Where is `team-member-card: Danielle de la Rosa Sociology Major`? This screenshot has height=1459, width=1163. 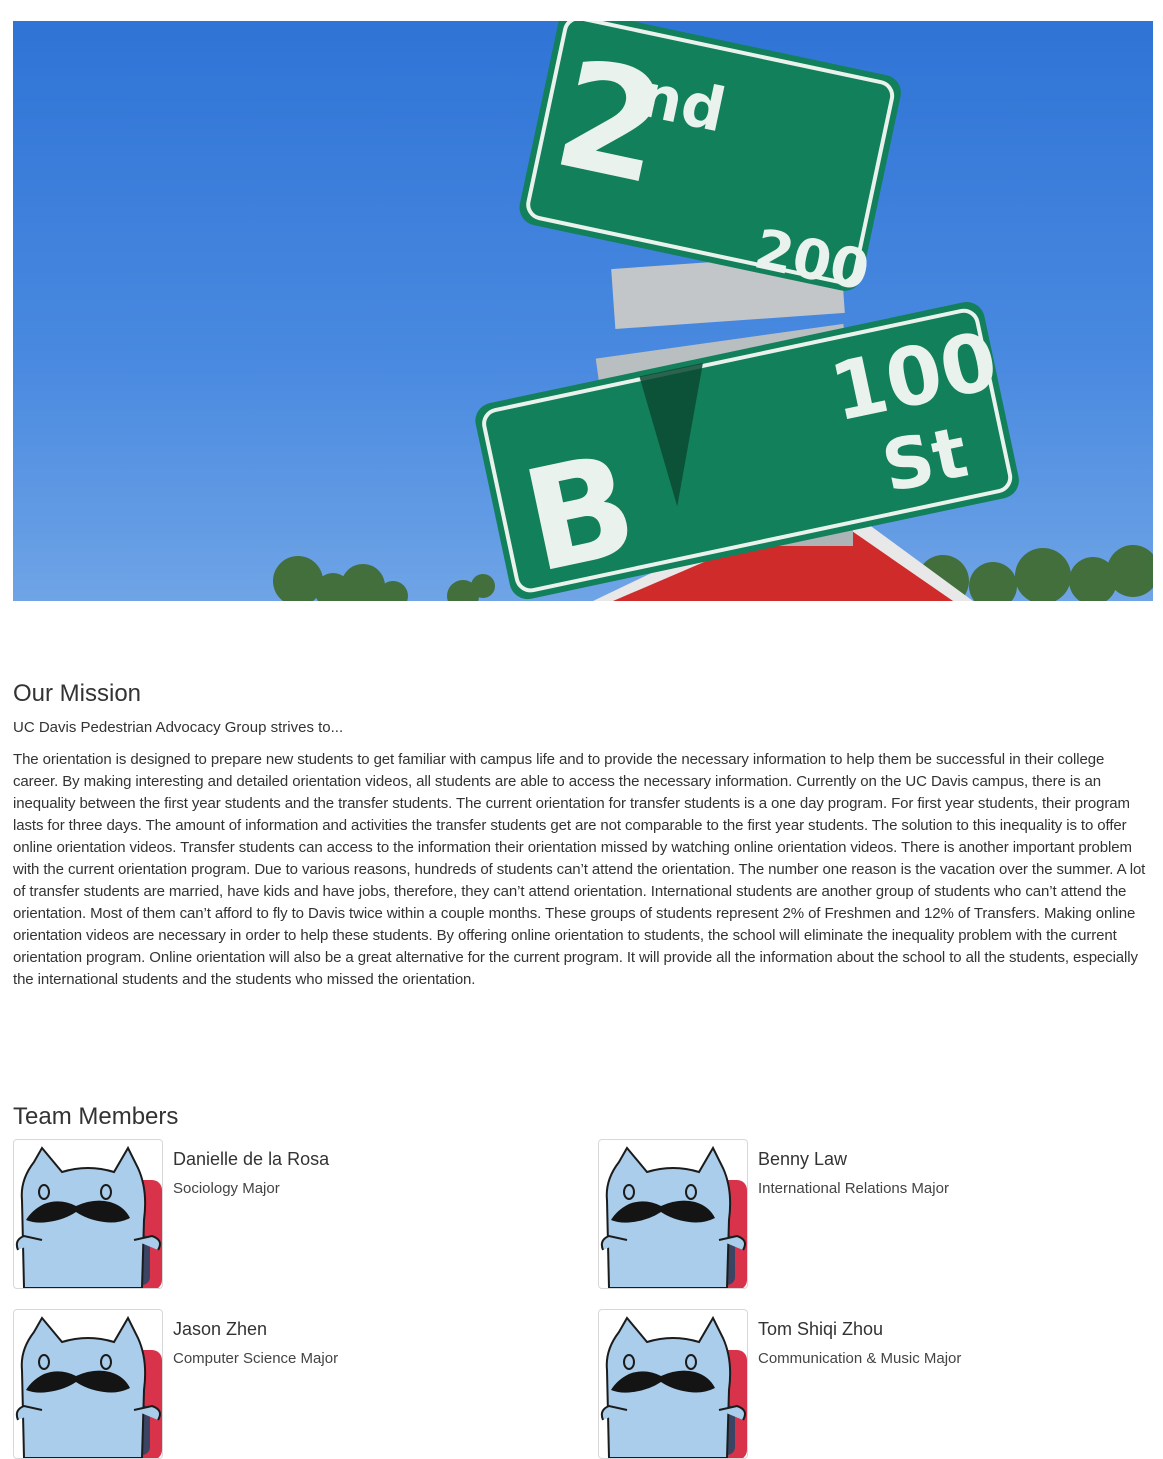 team-member-card: Danielle de la Rosa Sociology Major is located at coordinates (293, 1214).